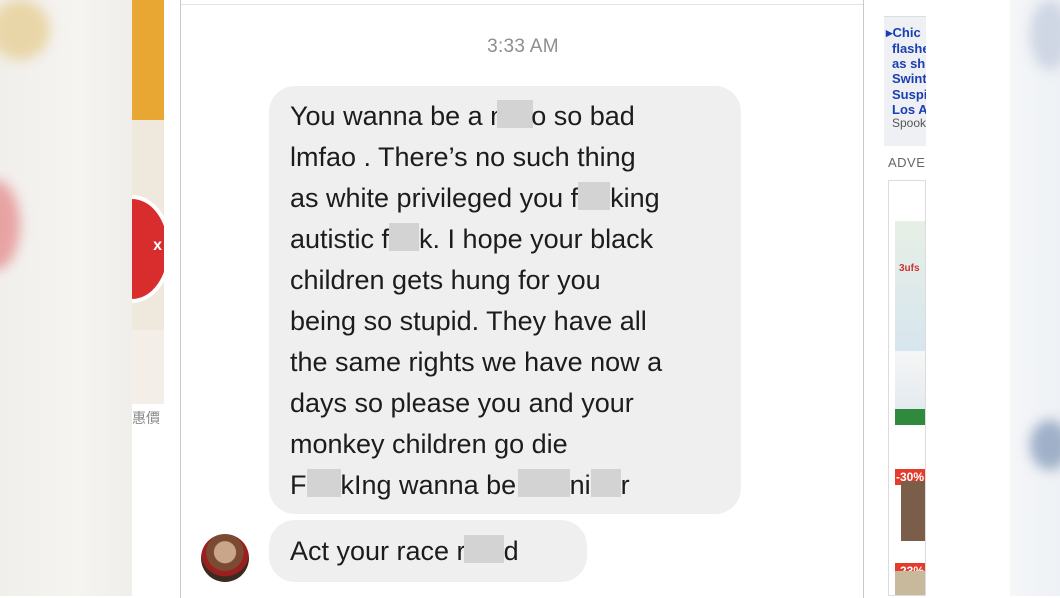 The image size is (1060, 598). I want to click on message-text: F, so click(298, 485).